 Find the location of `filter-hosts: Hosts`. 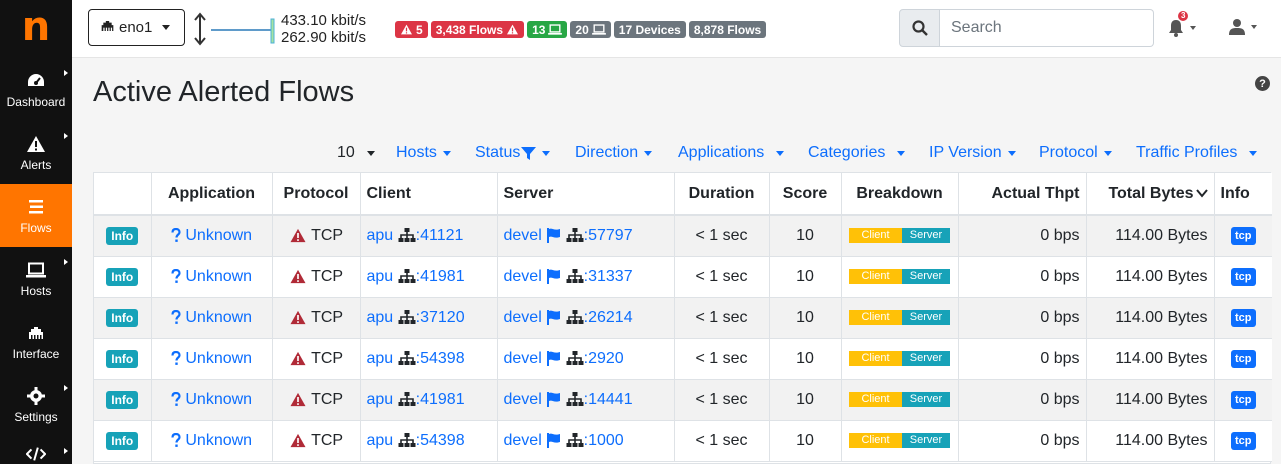

filter-hosts: Hosts is located at coordinates (423, 153).